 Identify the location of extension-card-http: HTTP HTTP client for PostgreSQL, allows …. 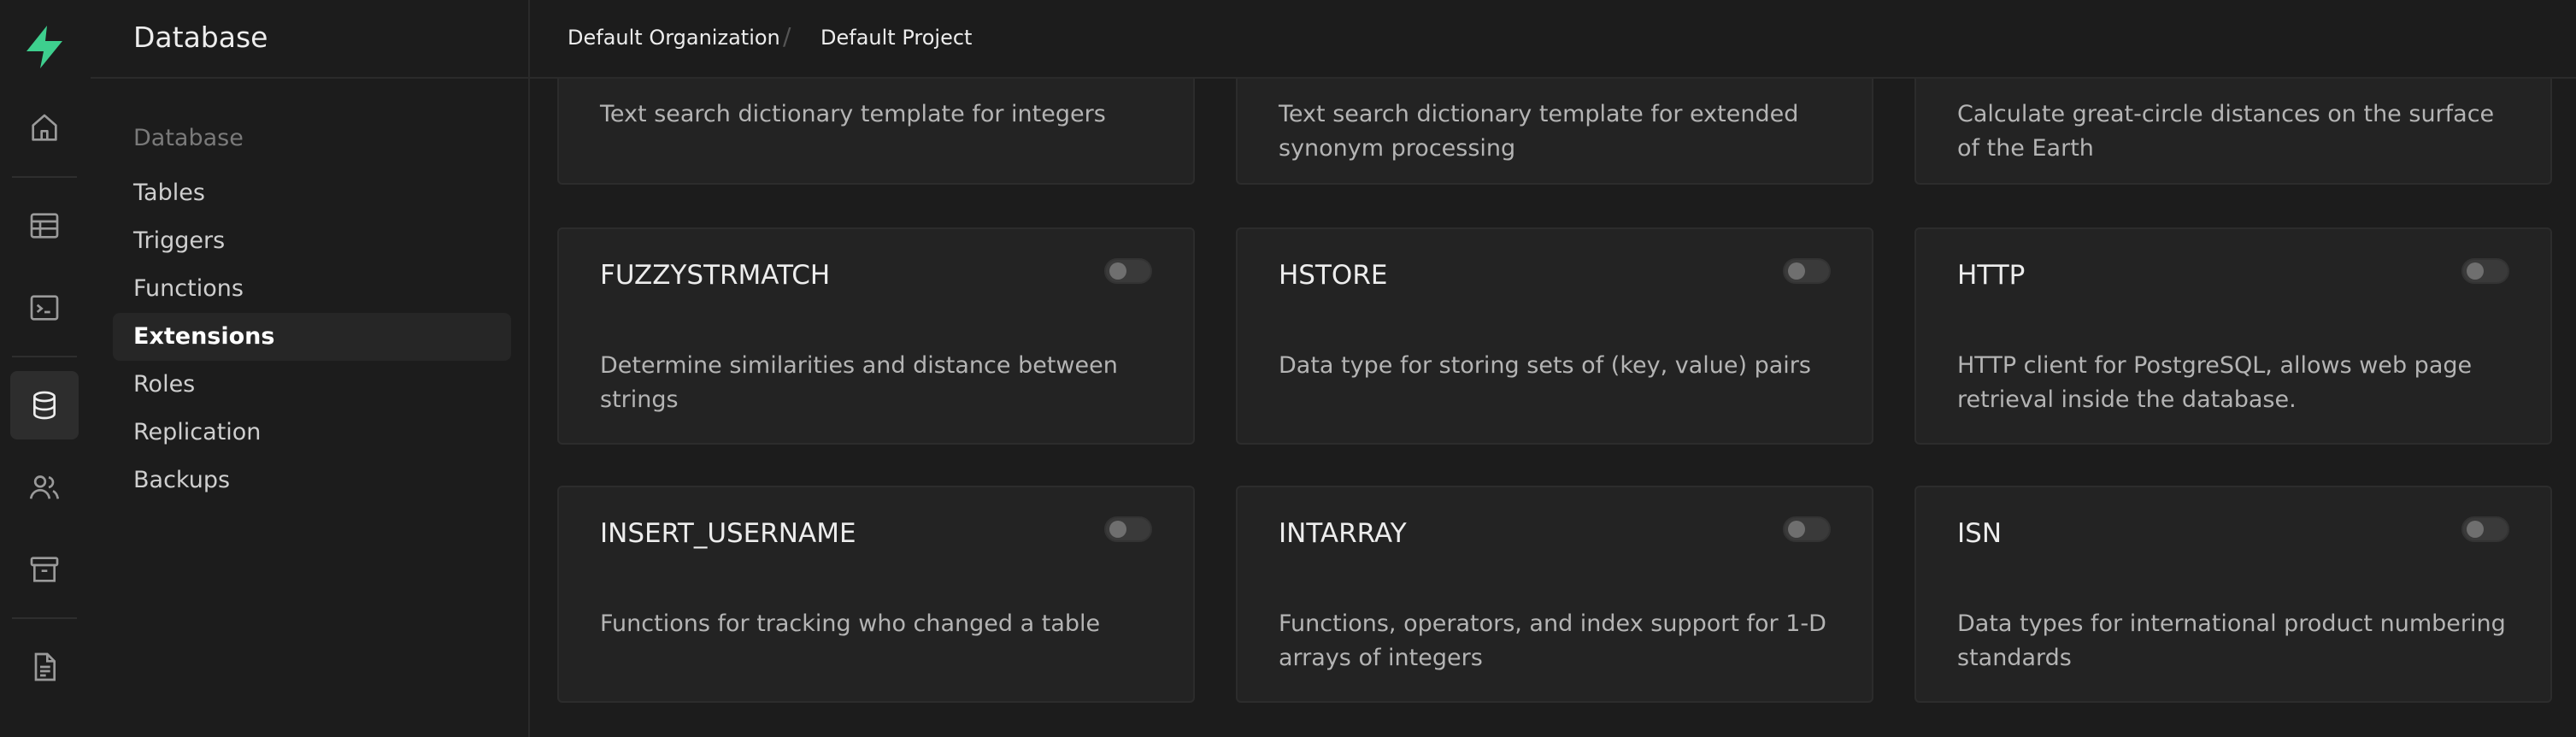
(2233, 336).